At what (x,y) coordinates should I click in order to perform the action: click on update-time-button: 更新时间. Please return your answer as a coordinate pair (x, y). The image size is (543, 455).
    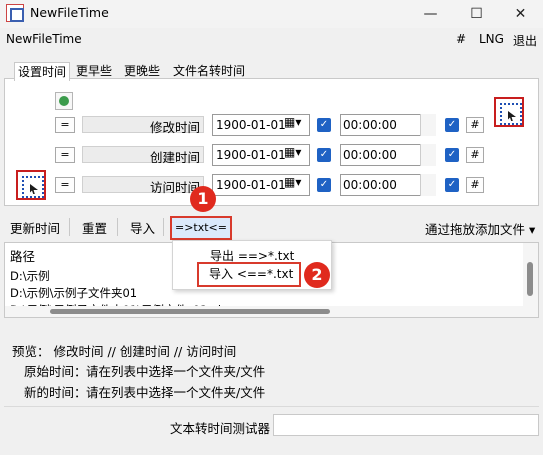
    Looking at the image, I should click on (35, 227).